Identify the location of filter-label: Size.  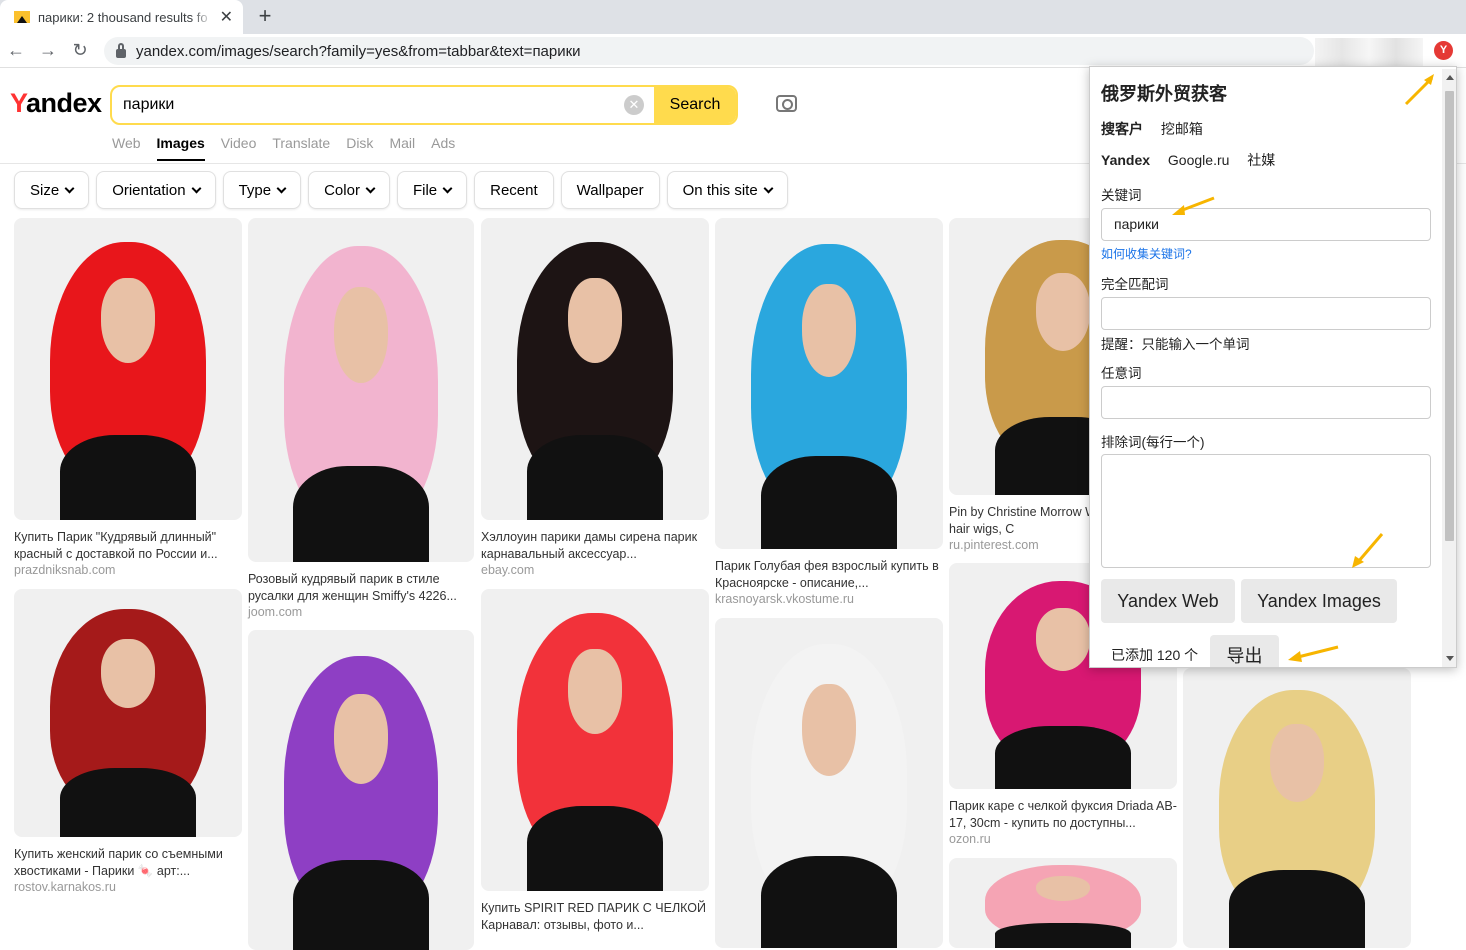
(45, 190).